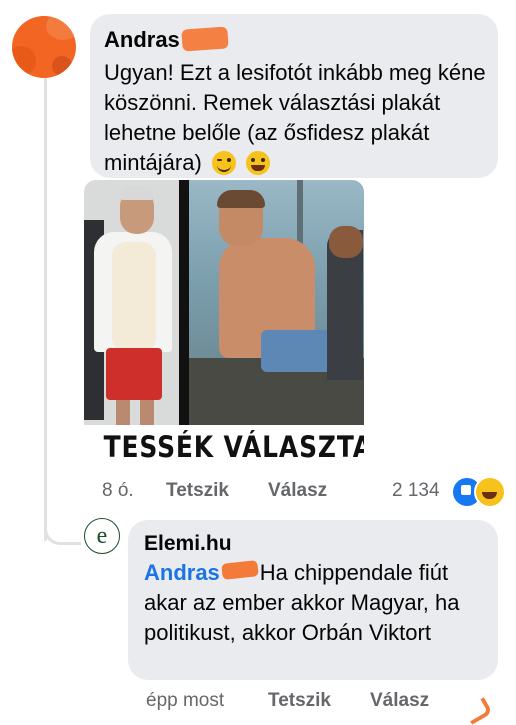 The height and width of the screenshot is (725, 516). I want to click on image-caption: TESSÉK VÁLASZTANI, so click(233, 447).